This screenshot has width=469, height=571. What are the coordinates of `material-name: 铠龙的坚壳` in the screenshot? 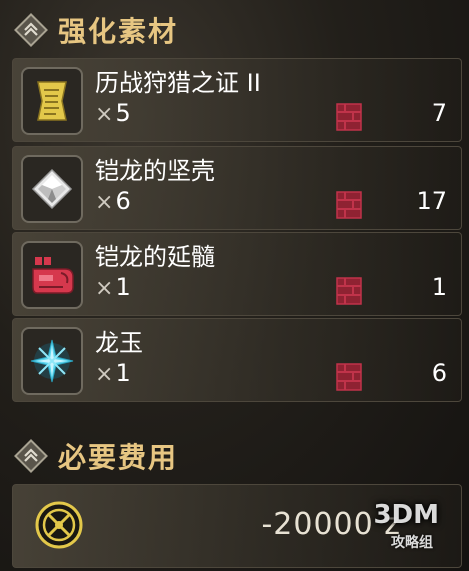 It's located at (155, 171).